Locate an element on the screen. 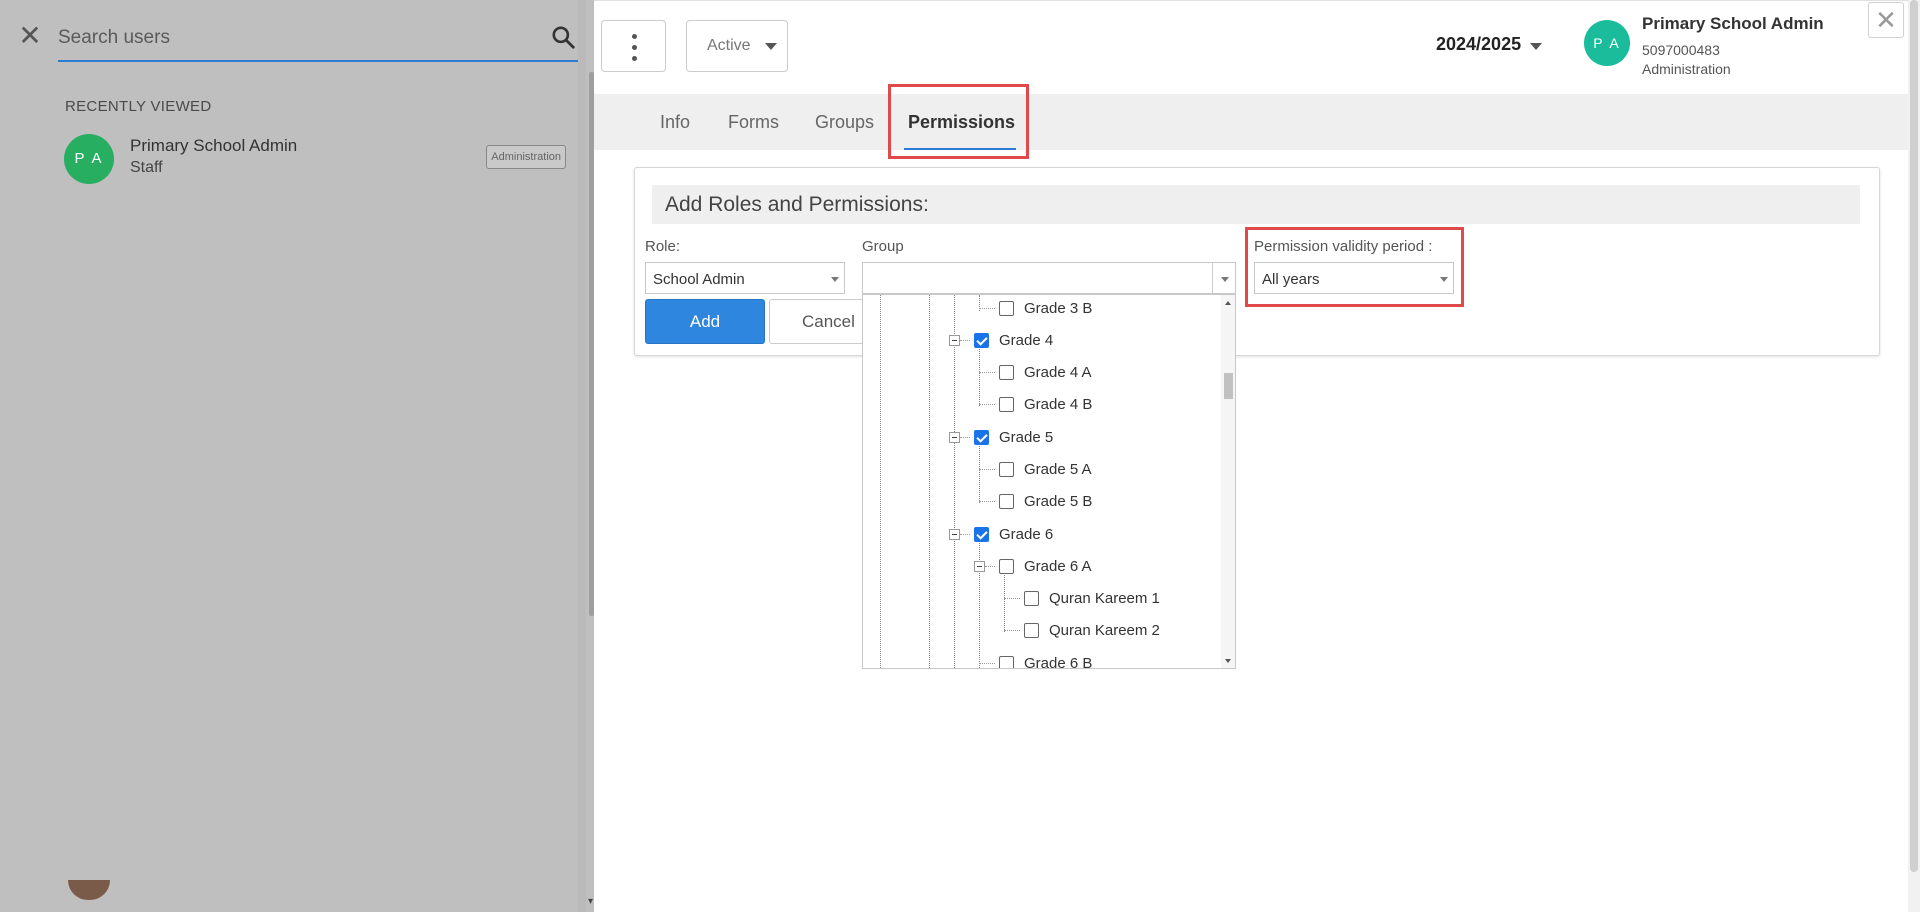 This screenshot has width=1920, height=912. tree-item-label: Grade 5 B is located at coordinates (1058, 501).